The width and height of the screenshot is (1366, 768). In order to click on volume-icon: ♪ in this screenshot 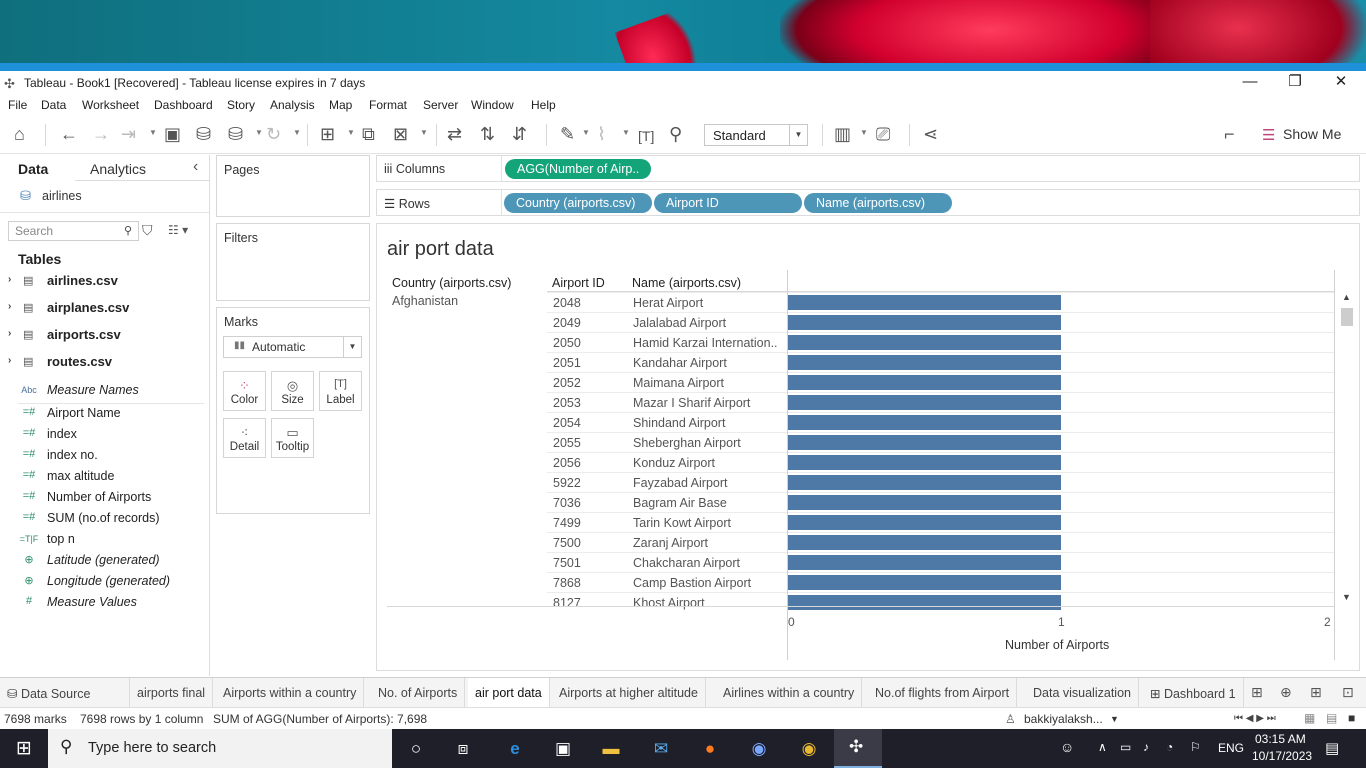, I will do `click(1146, 747)`.